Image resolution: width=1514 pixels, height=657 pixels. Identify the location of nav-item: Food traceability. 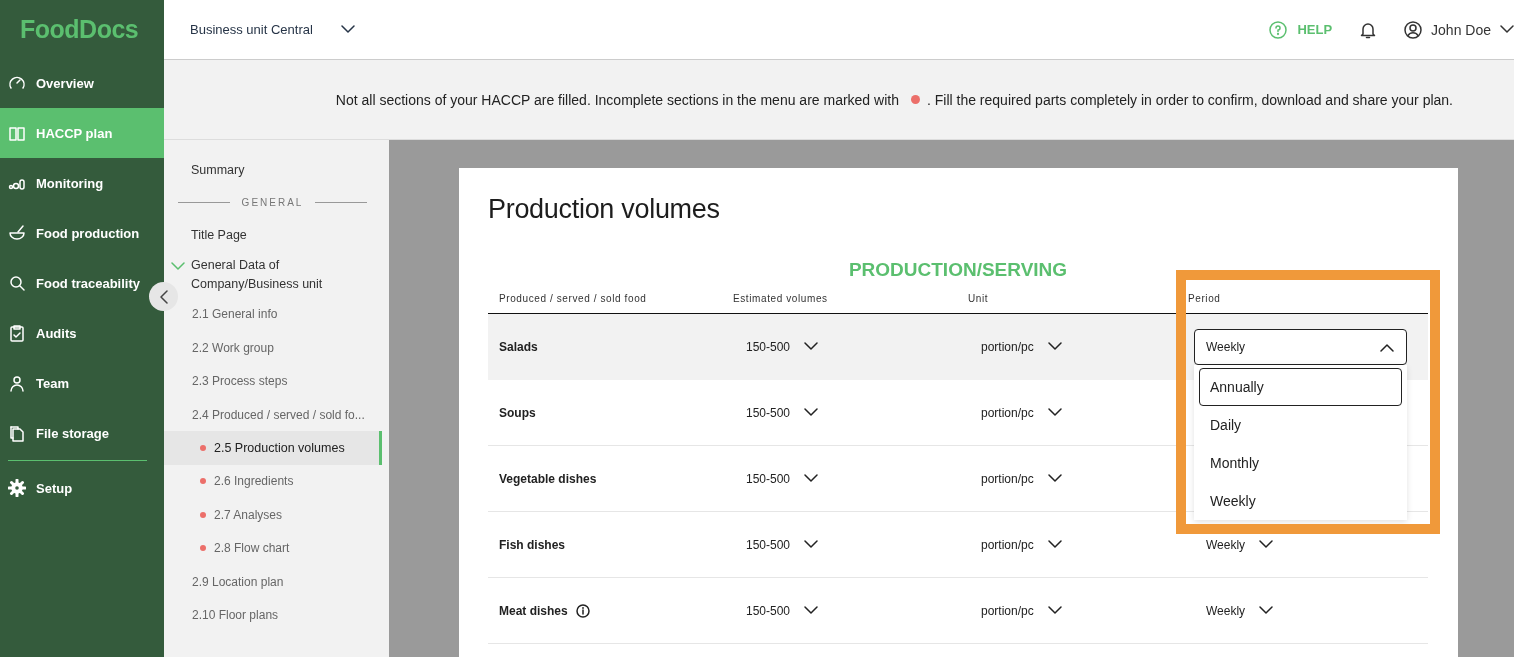
(74, 283).